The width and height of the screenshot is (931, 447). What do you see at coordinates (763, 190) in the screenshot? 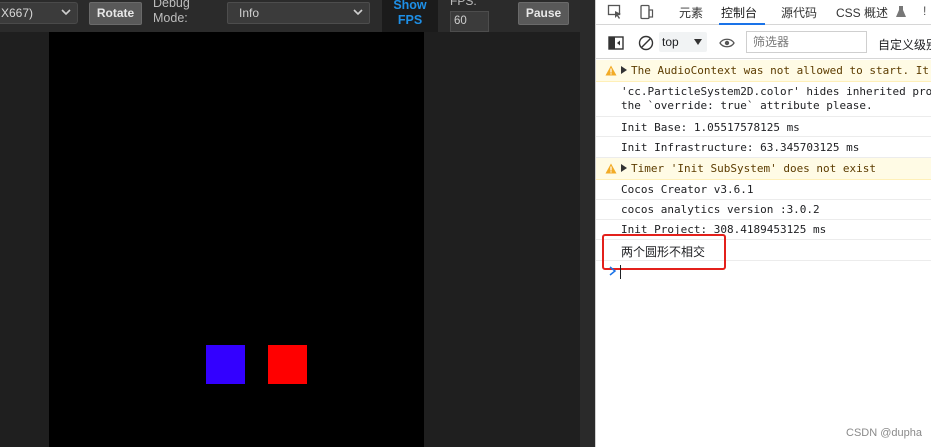
I see `console-message: Cocos Creator v3.6.1` at bounding box center [763, 190].